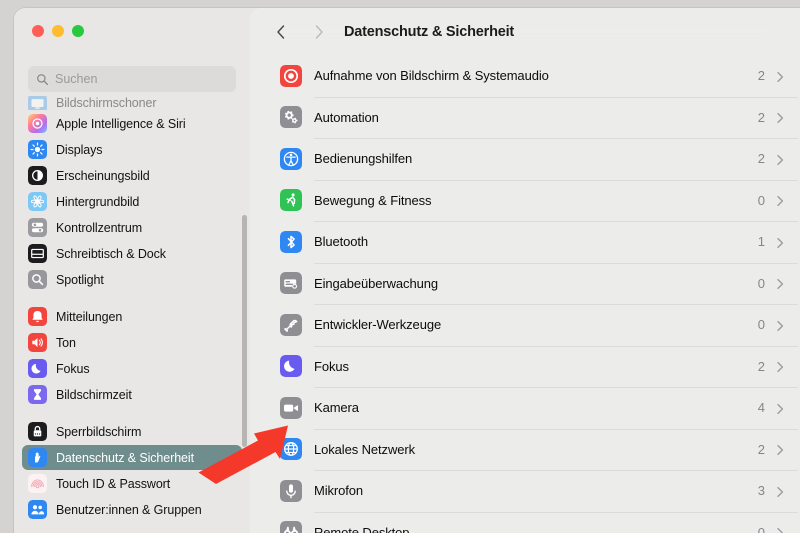  I want to click on fitness-icon, so click(291, 200).